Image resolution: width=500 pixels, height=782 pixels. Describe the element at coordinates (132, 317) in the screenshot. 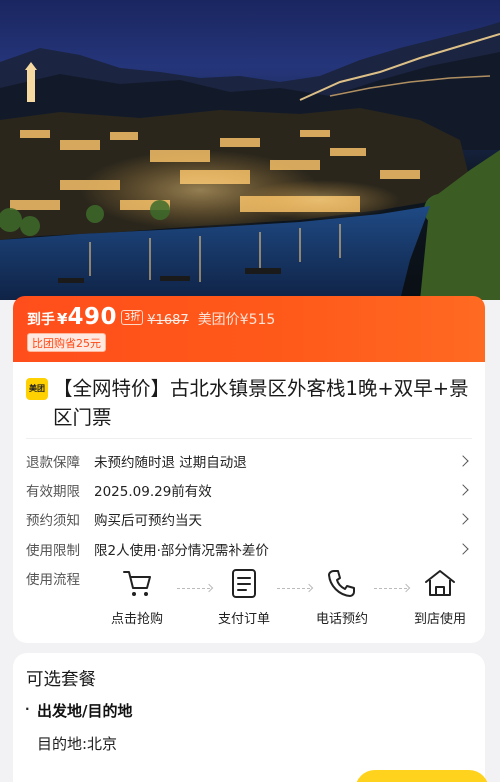

I see `discount-badge: 3折` at that location.